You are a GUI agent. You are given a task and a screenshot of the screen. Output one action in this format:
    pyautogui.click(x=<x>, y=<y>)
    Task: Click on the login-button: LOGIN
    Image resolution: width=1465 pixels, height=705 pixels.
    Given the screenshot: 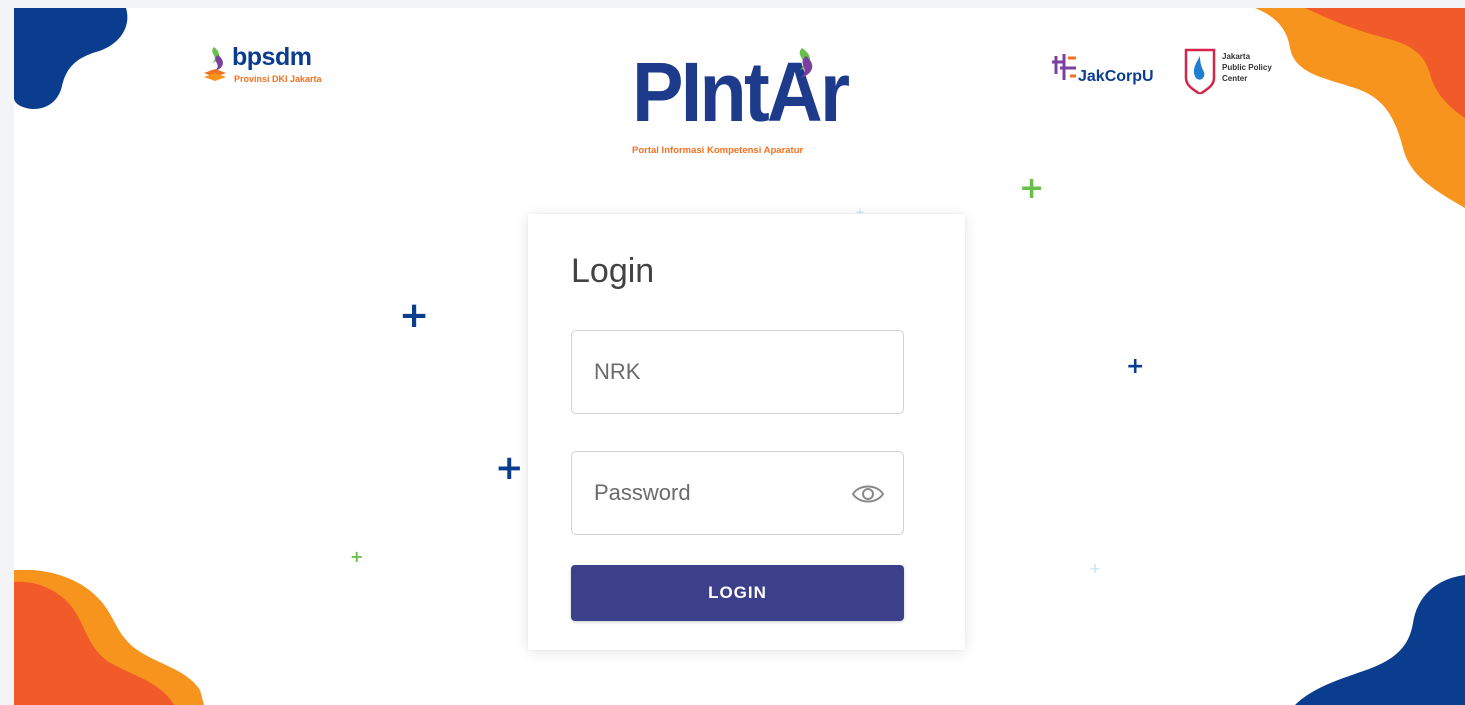 What is the action you would take?
    pyautogui.click(x=737, y=593)
    